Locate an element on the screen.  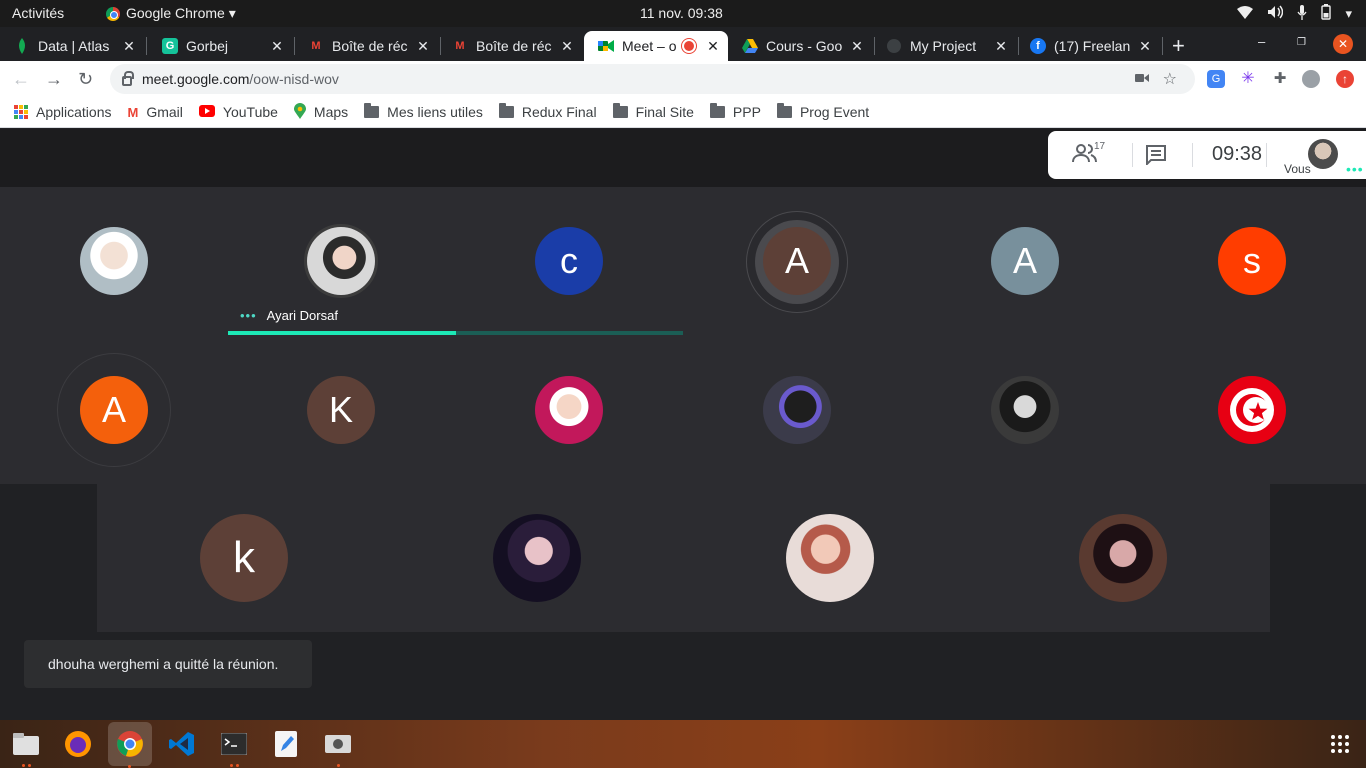
system-clock: 11 nov. 09:38 is located at coordinates (681, 13).